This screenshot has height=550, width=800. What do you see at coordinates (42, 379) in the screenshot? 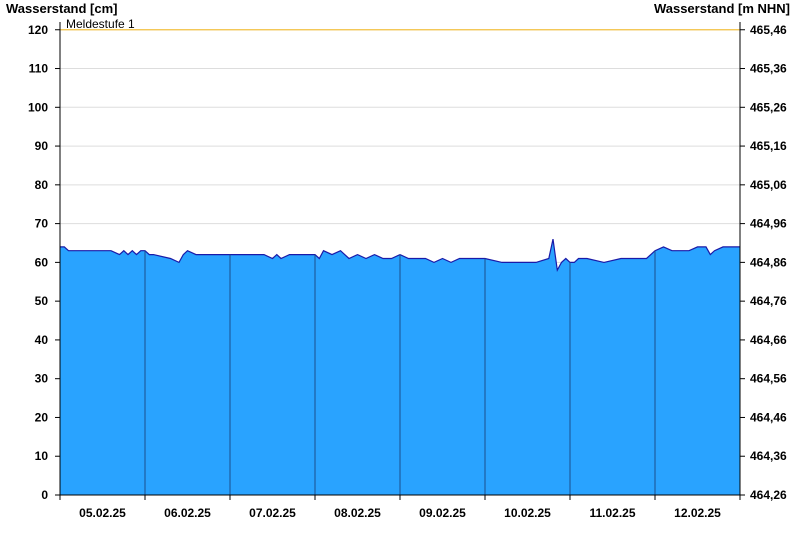
I see `y-left-tick-label: 30` at bounding box center [42, 379].